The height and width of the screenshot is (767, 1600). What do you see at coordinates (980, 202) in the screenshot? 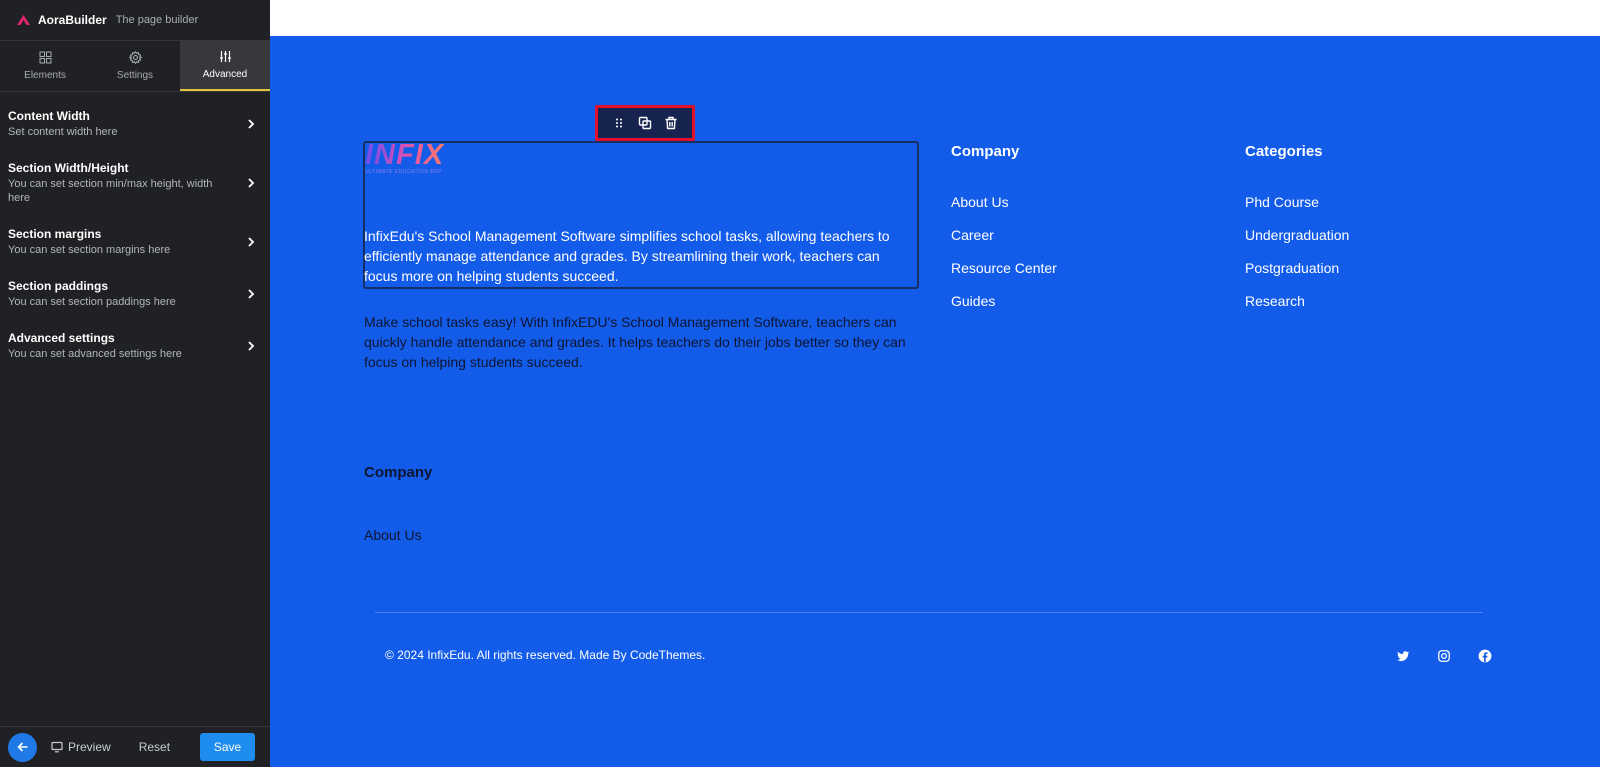
I see `footer-link-about-us: About Us` at bounding box center [980, 202].